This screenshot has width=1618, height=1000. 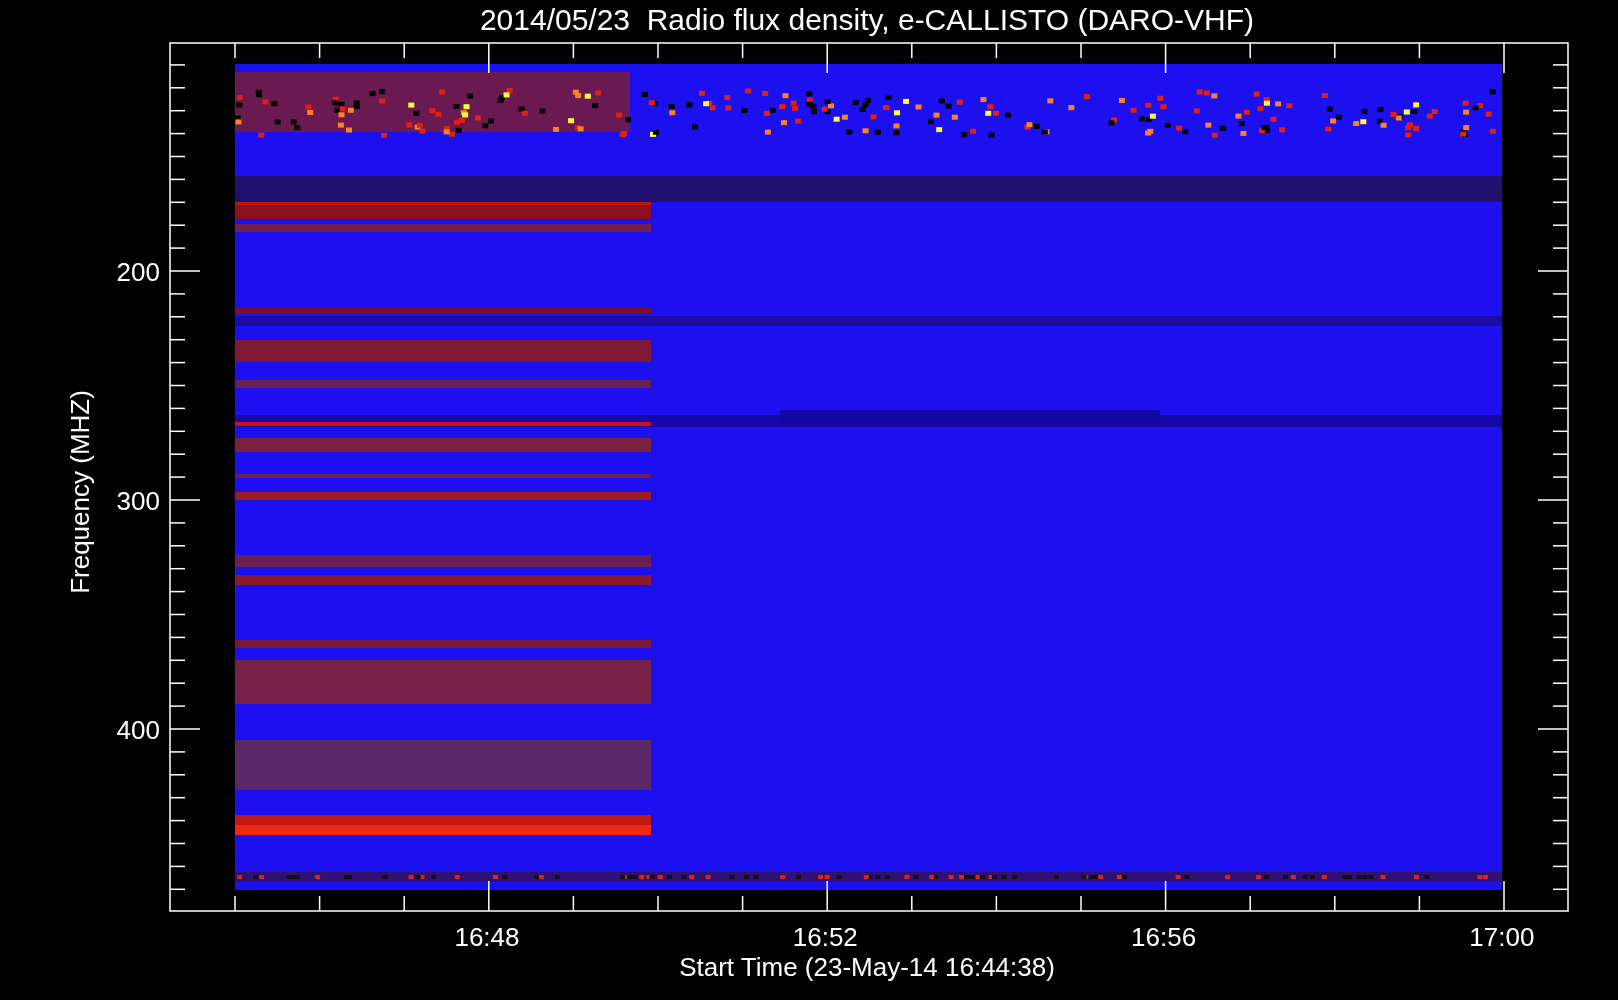 What do you see at coordinates (825, 937) in the screenshot?
I see `x-tick-label: 16:52` at bounding box center [825, 937].